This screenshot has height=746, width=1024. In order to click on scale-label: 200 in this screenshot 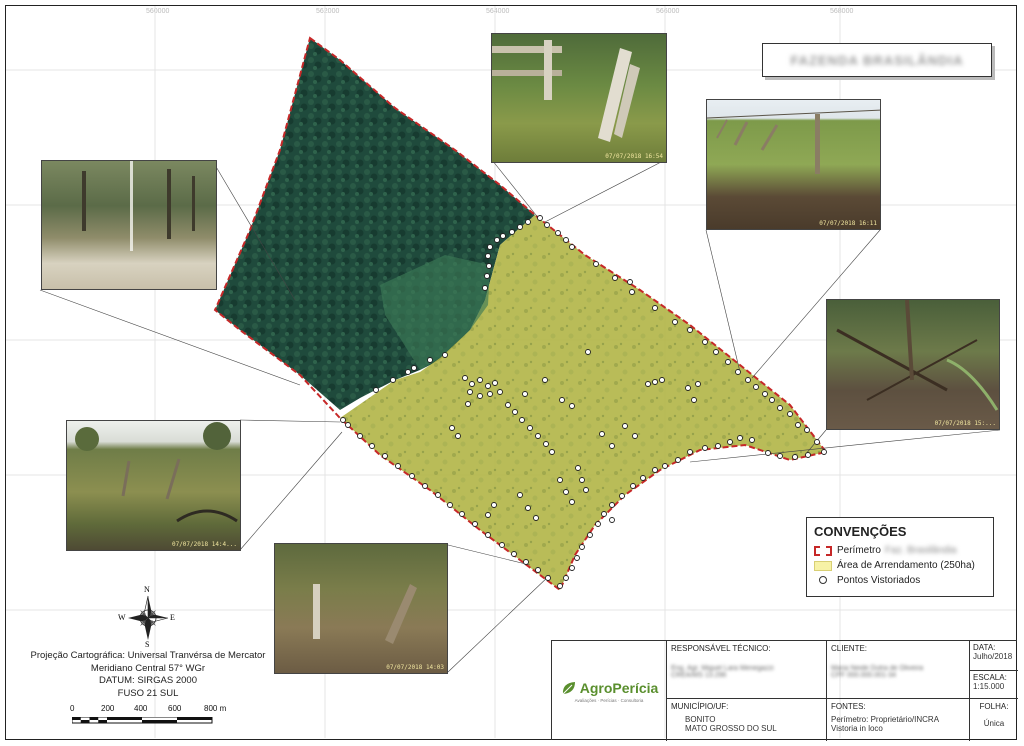, I will do `click(108, 708)`.